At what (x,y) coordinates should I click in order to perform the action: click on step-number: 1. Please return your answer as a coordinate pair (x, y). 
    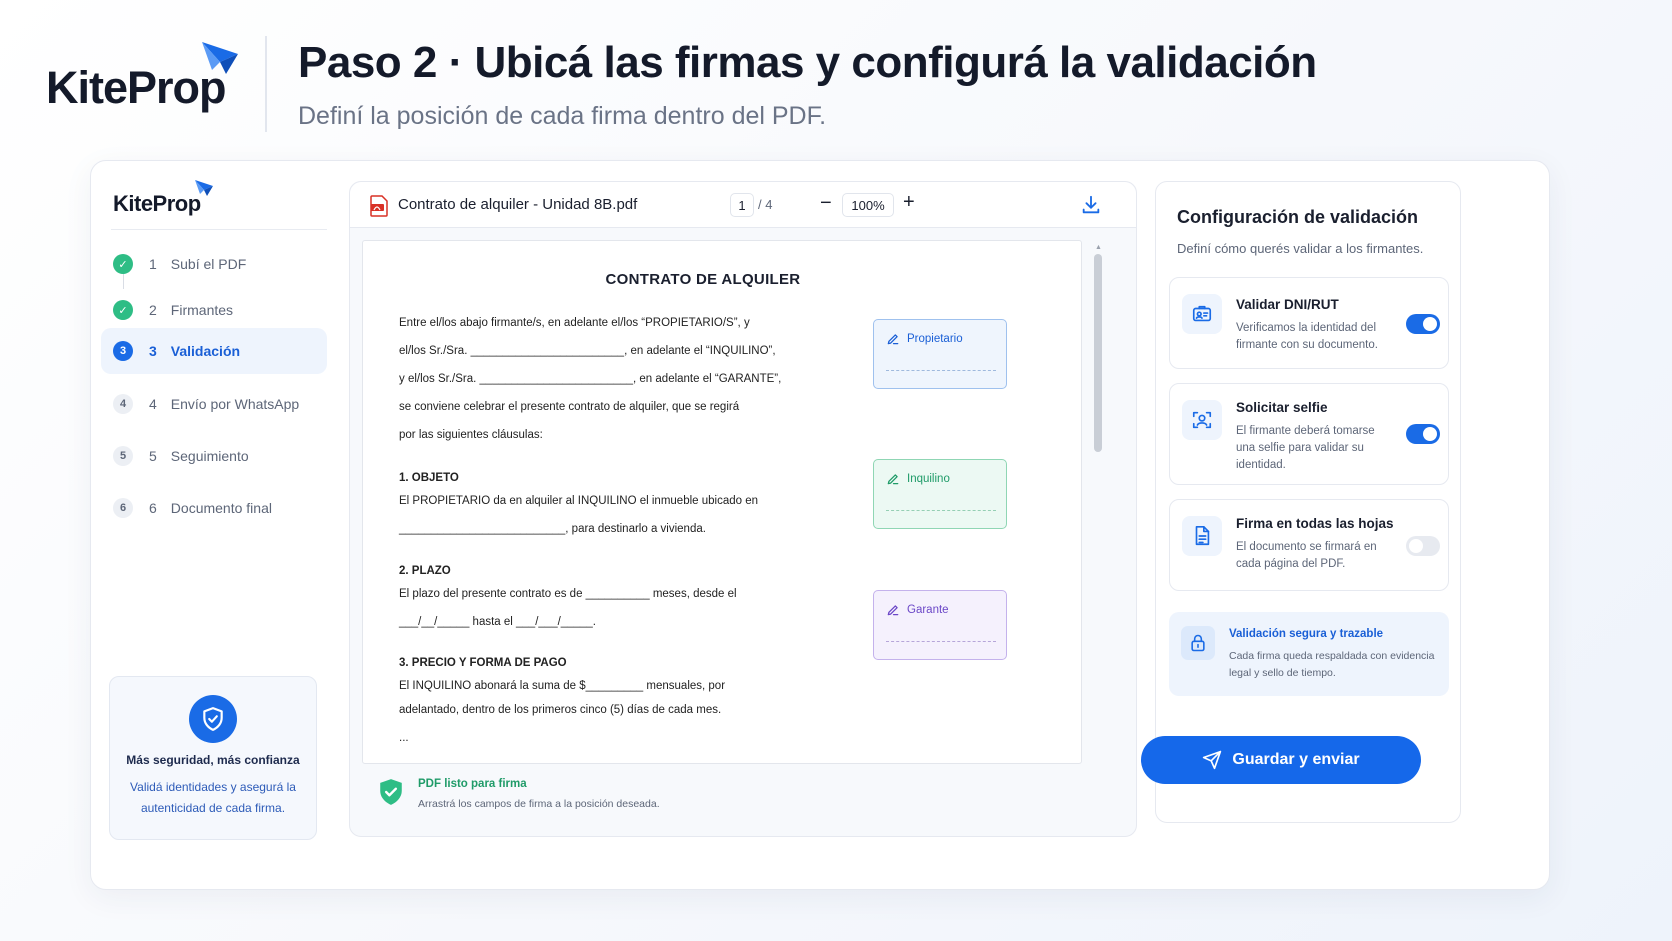
    Looking at the image, I should click on (153, 264).